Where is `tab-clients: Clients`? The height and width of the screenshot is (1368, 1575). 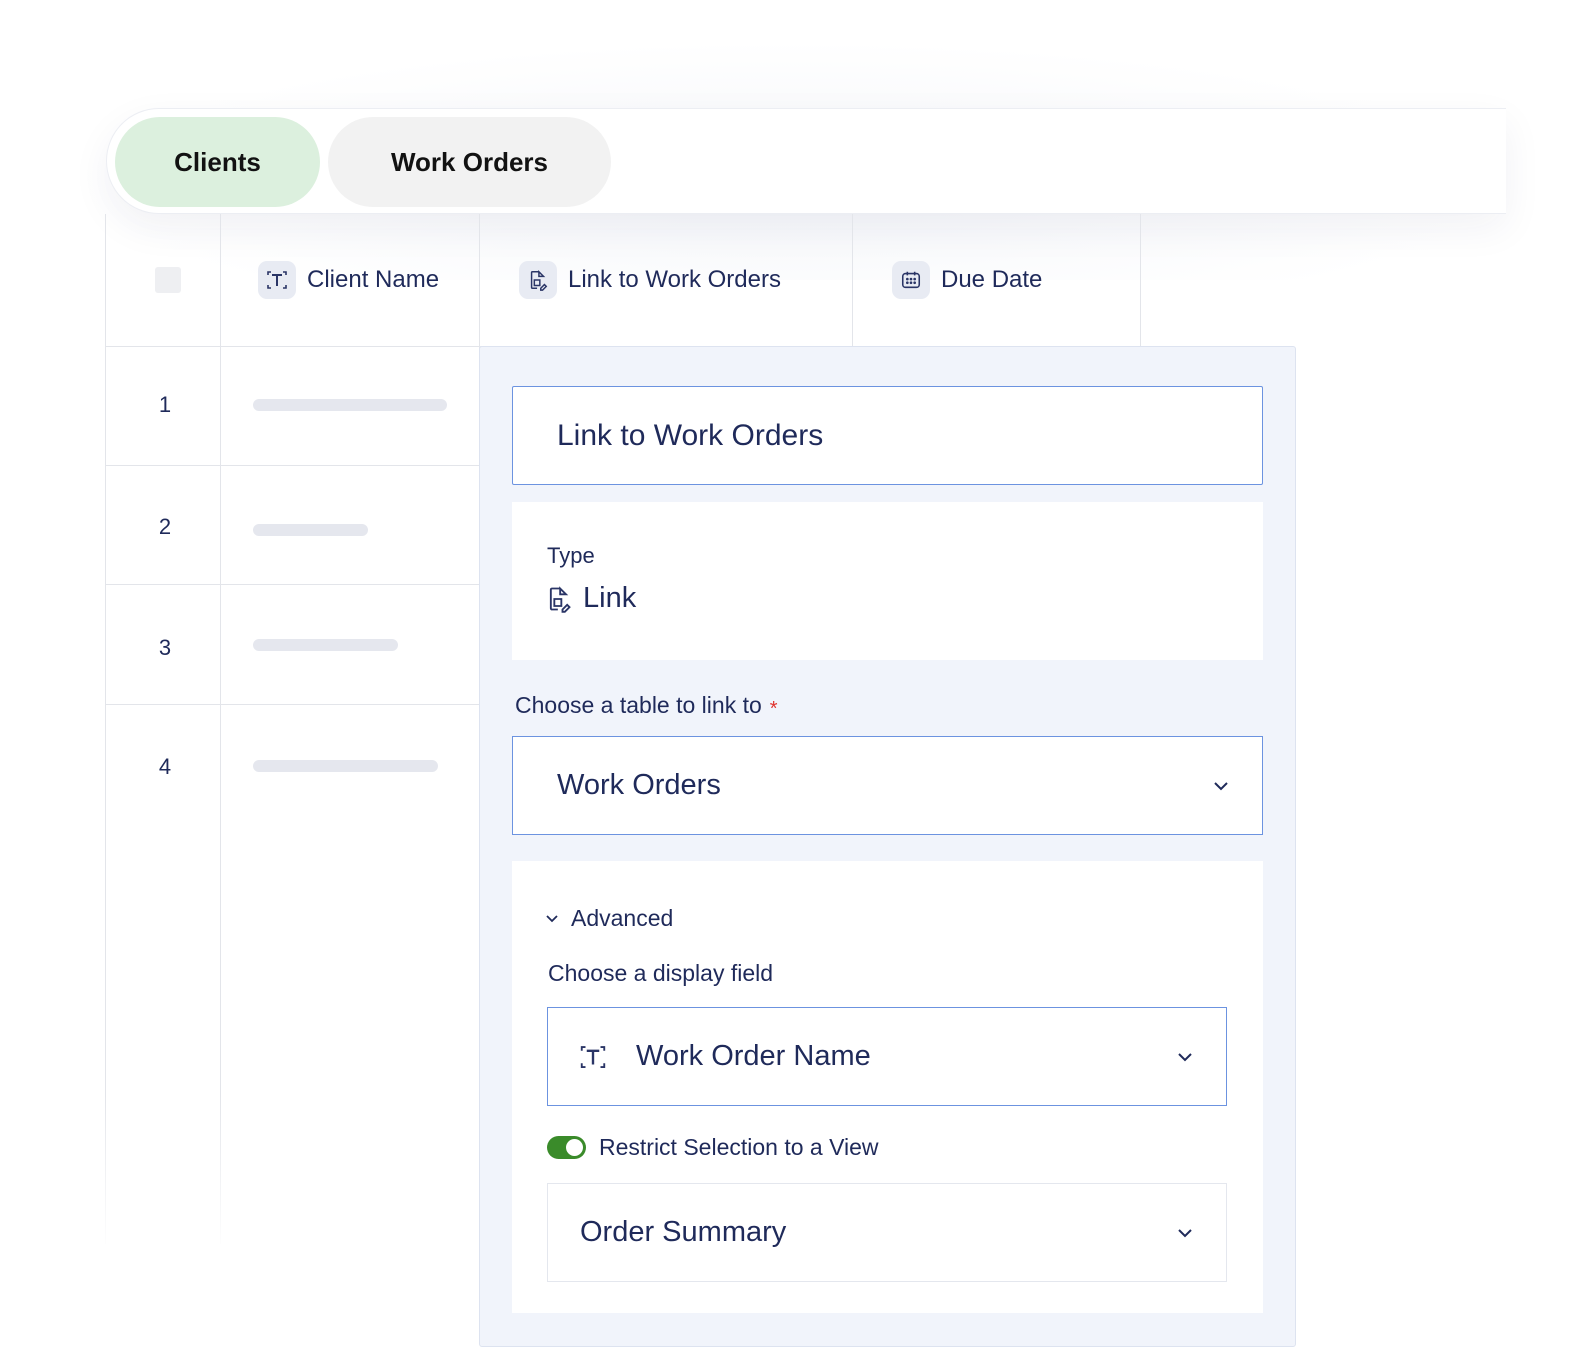 tab-clients: Clients is located at coordinates (217, 162).